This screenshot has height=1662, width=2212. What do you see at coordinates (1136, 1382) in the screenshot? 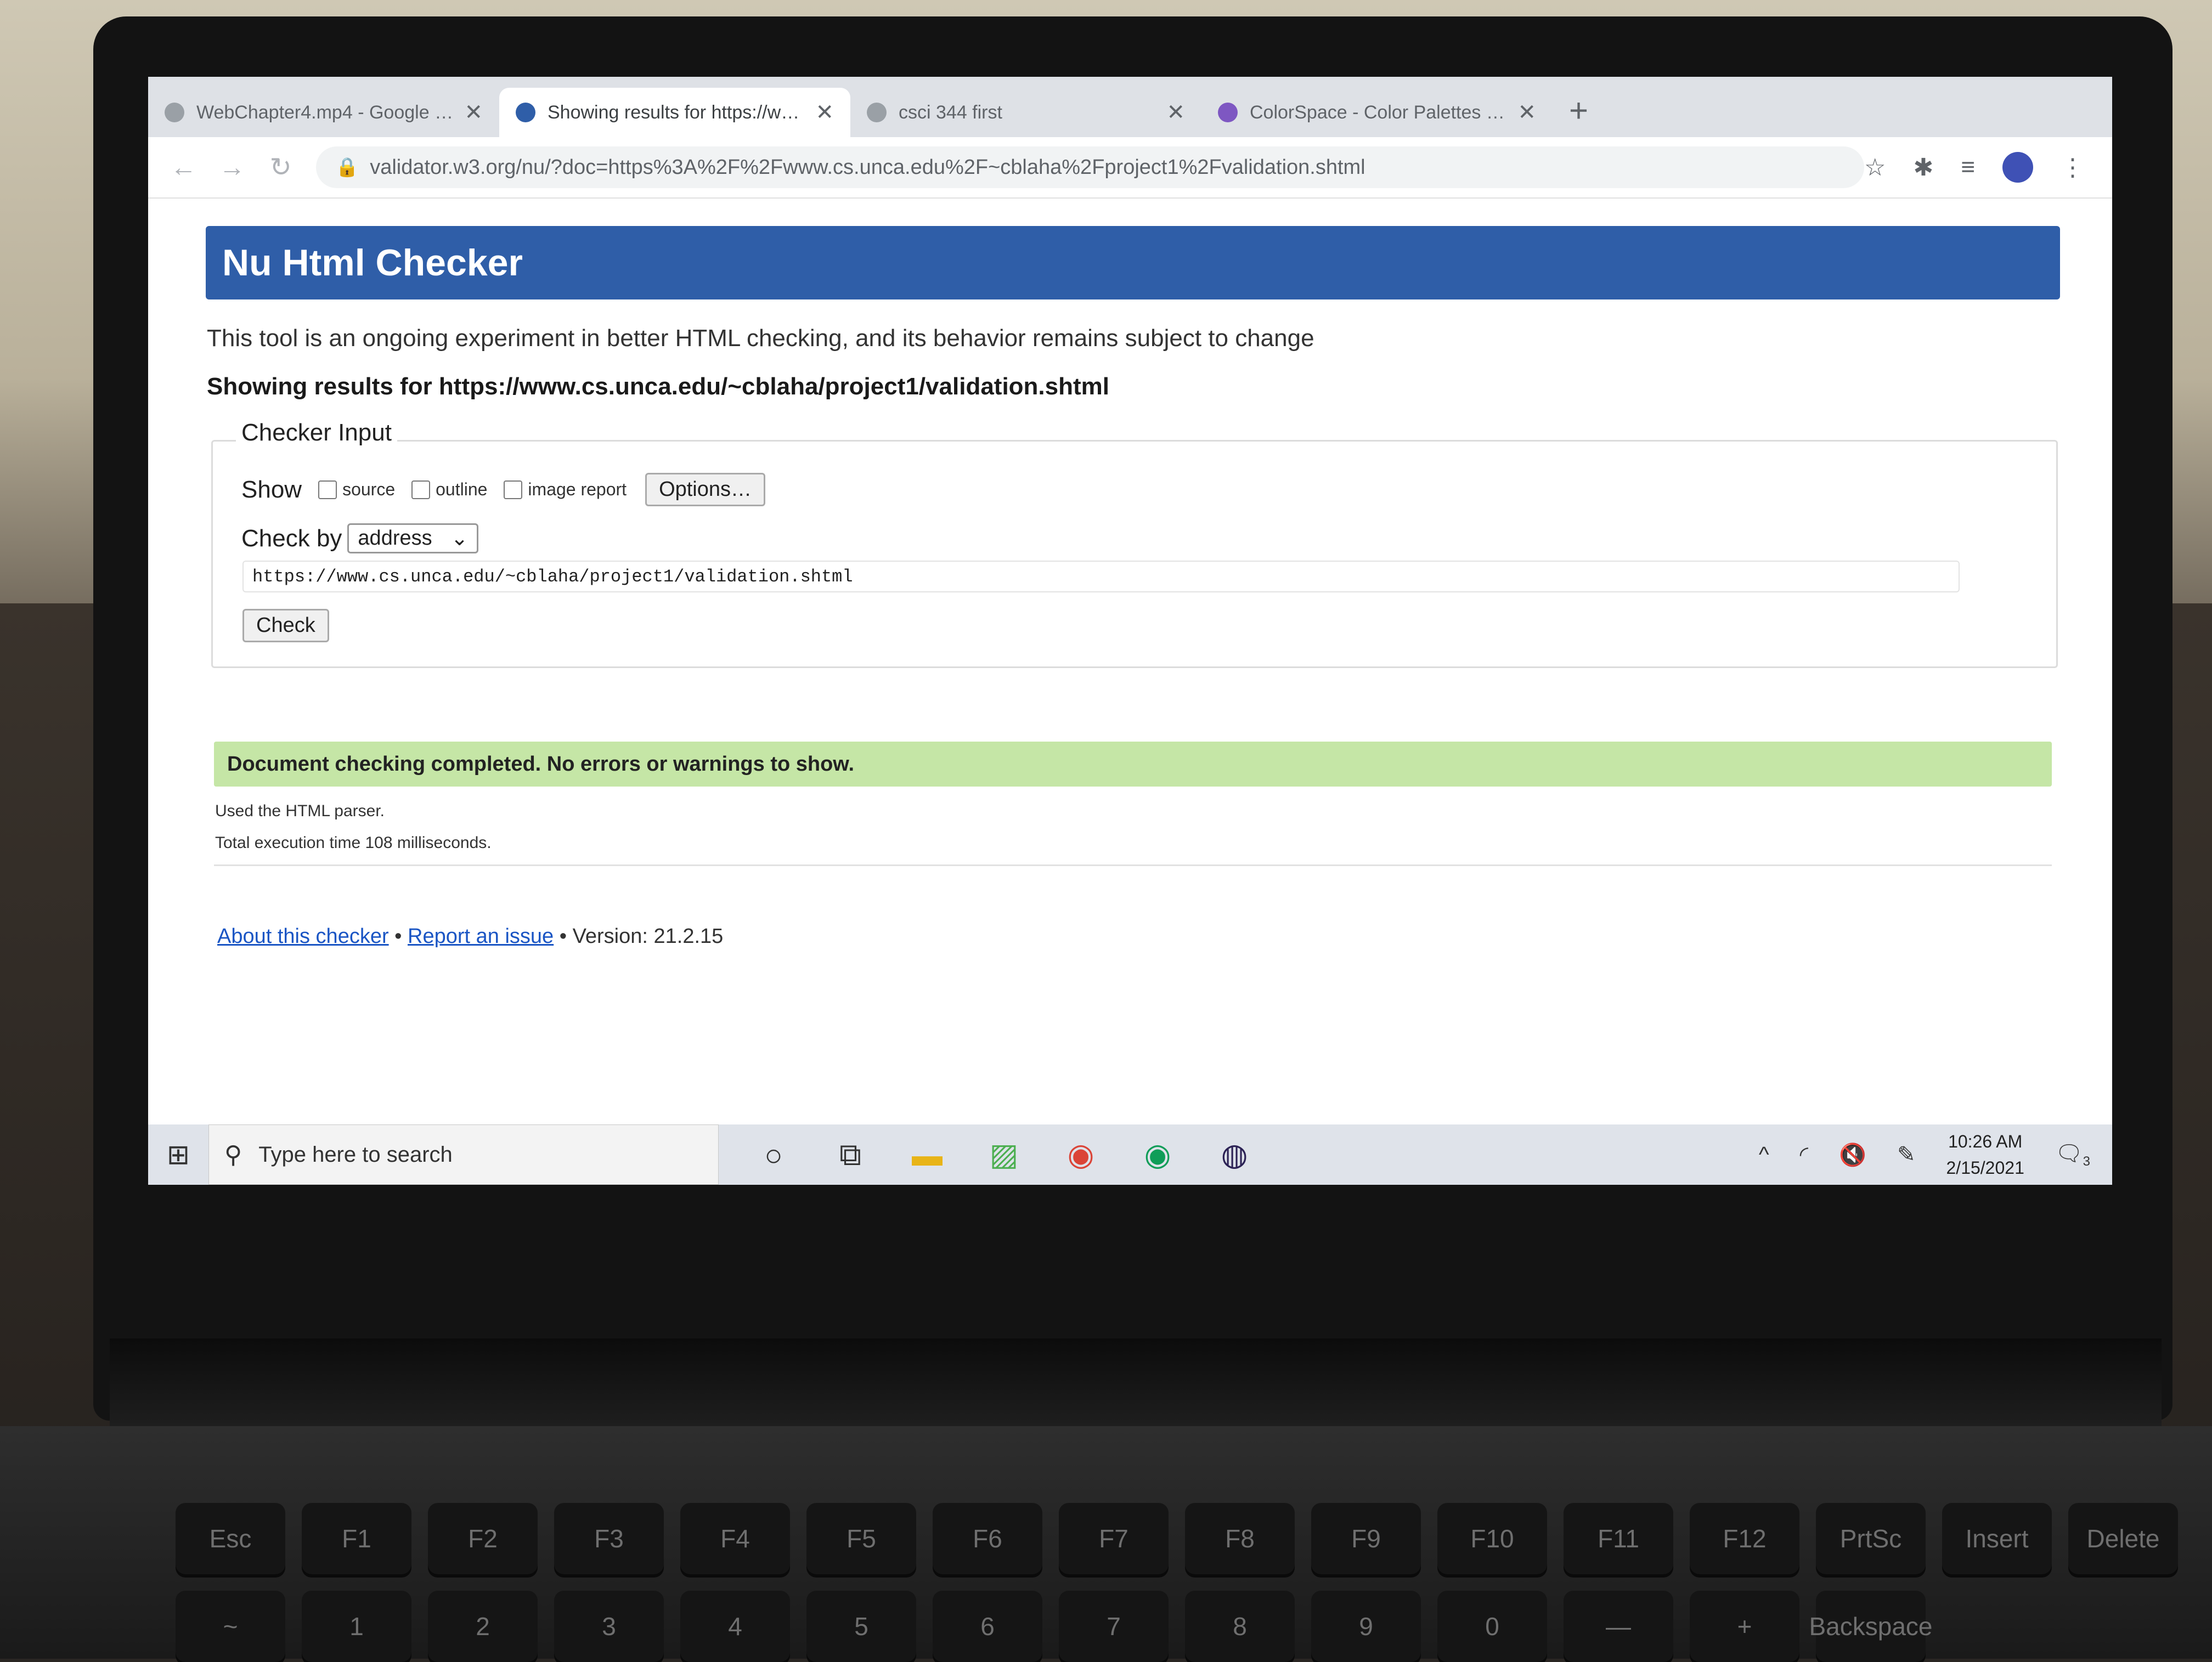
I see `laptop-hinge` at bounding box center [1136, 1382].